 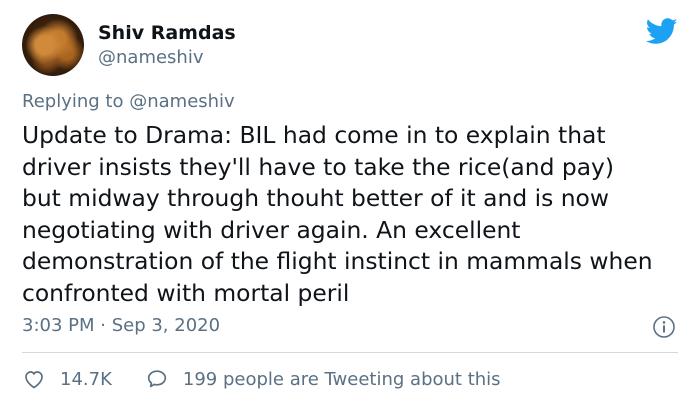 I want to click on replying-to-mention: @nameshiv, so click(x=182, y=101).